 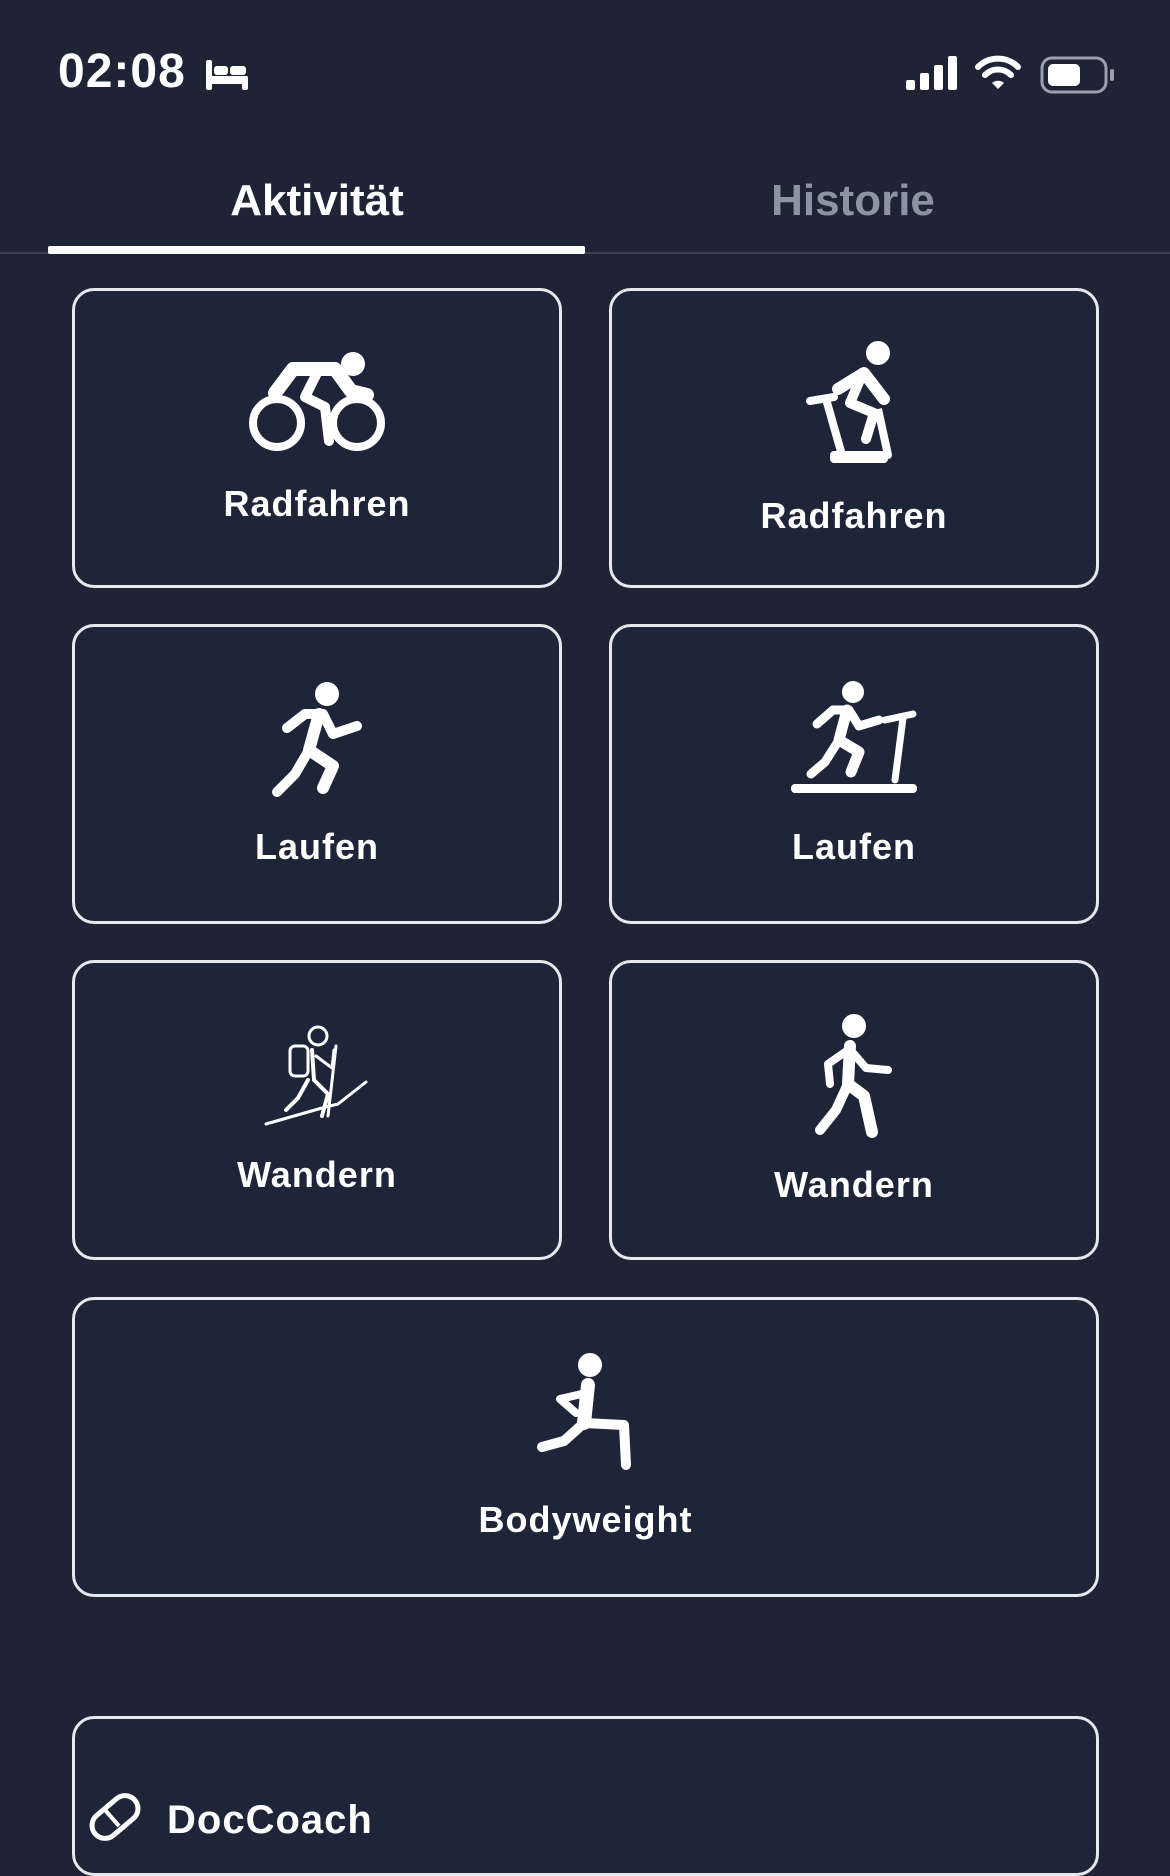 What do you see at coordinates (270, 1819) in the screenshot?
I see `activity-label: DocCoach` at bounding box center [270, 1819].